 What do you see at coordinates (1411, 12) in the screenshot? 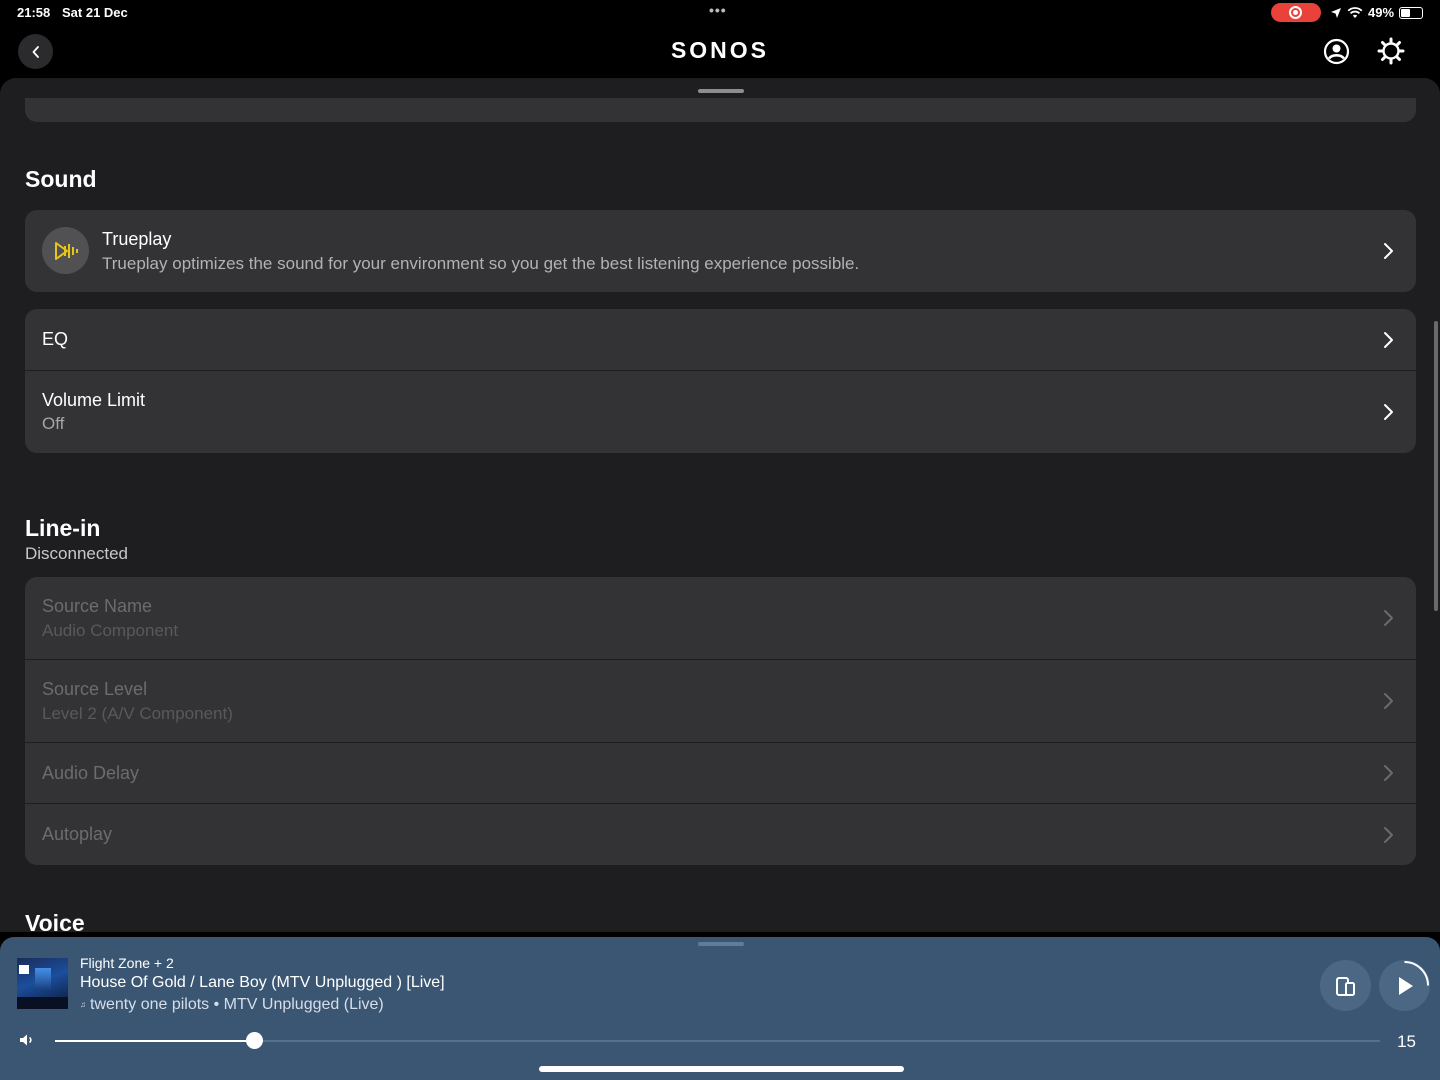
I see `battery-icon` at bounding box center [1411, 12].